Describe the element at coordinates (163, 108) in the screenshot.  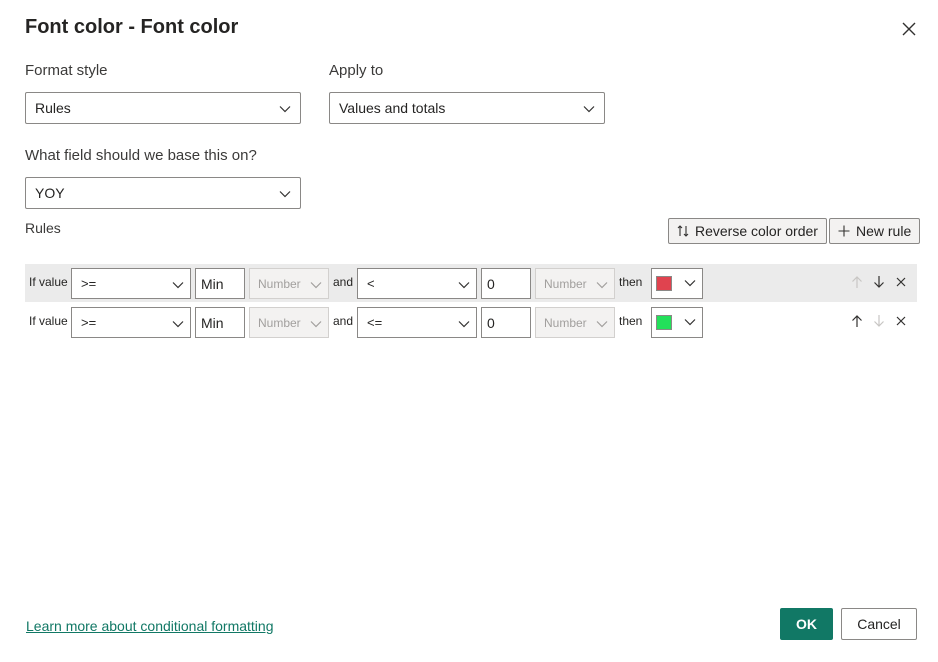
I see `format-style-dropdown: Rules` at that location.